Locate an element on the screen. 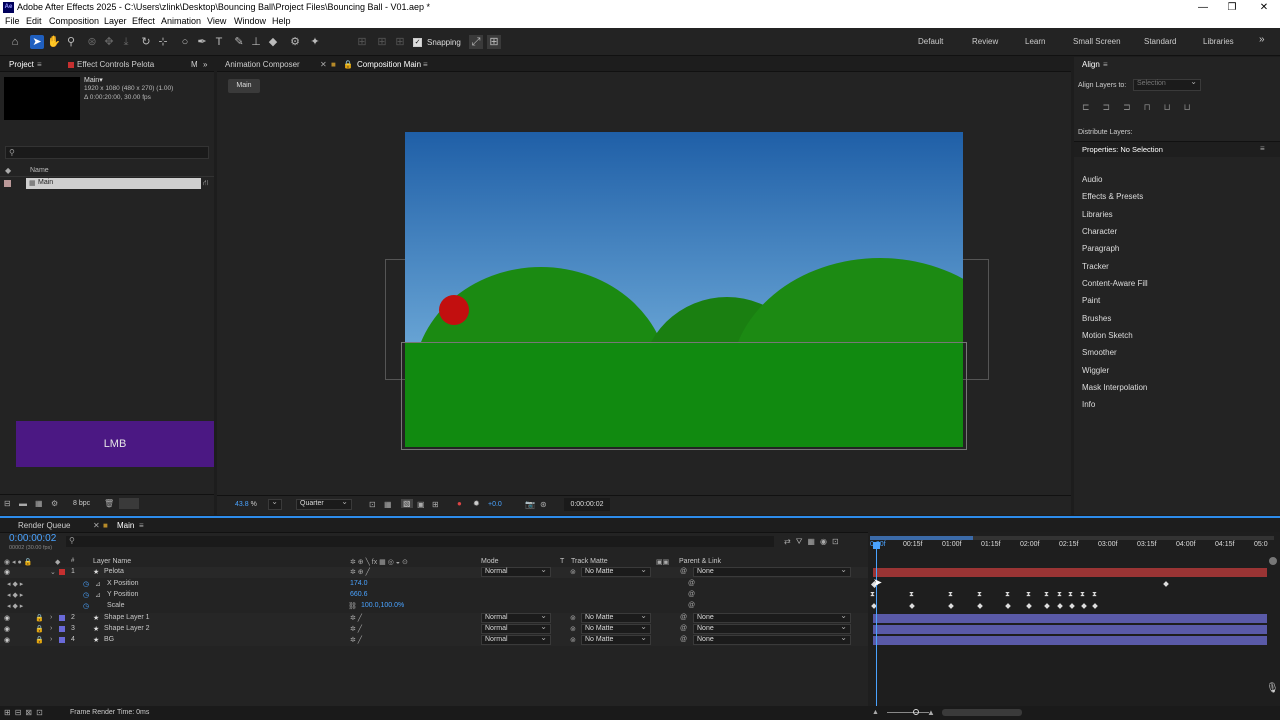 Image resolution: width=1280 pixels, height=720 pixels. work-area-range is located at coordinates (921, 538).